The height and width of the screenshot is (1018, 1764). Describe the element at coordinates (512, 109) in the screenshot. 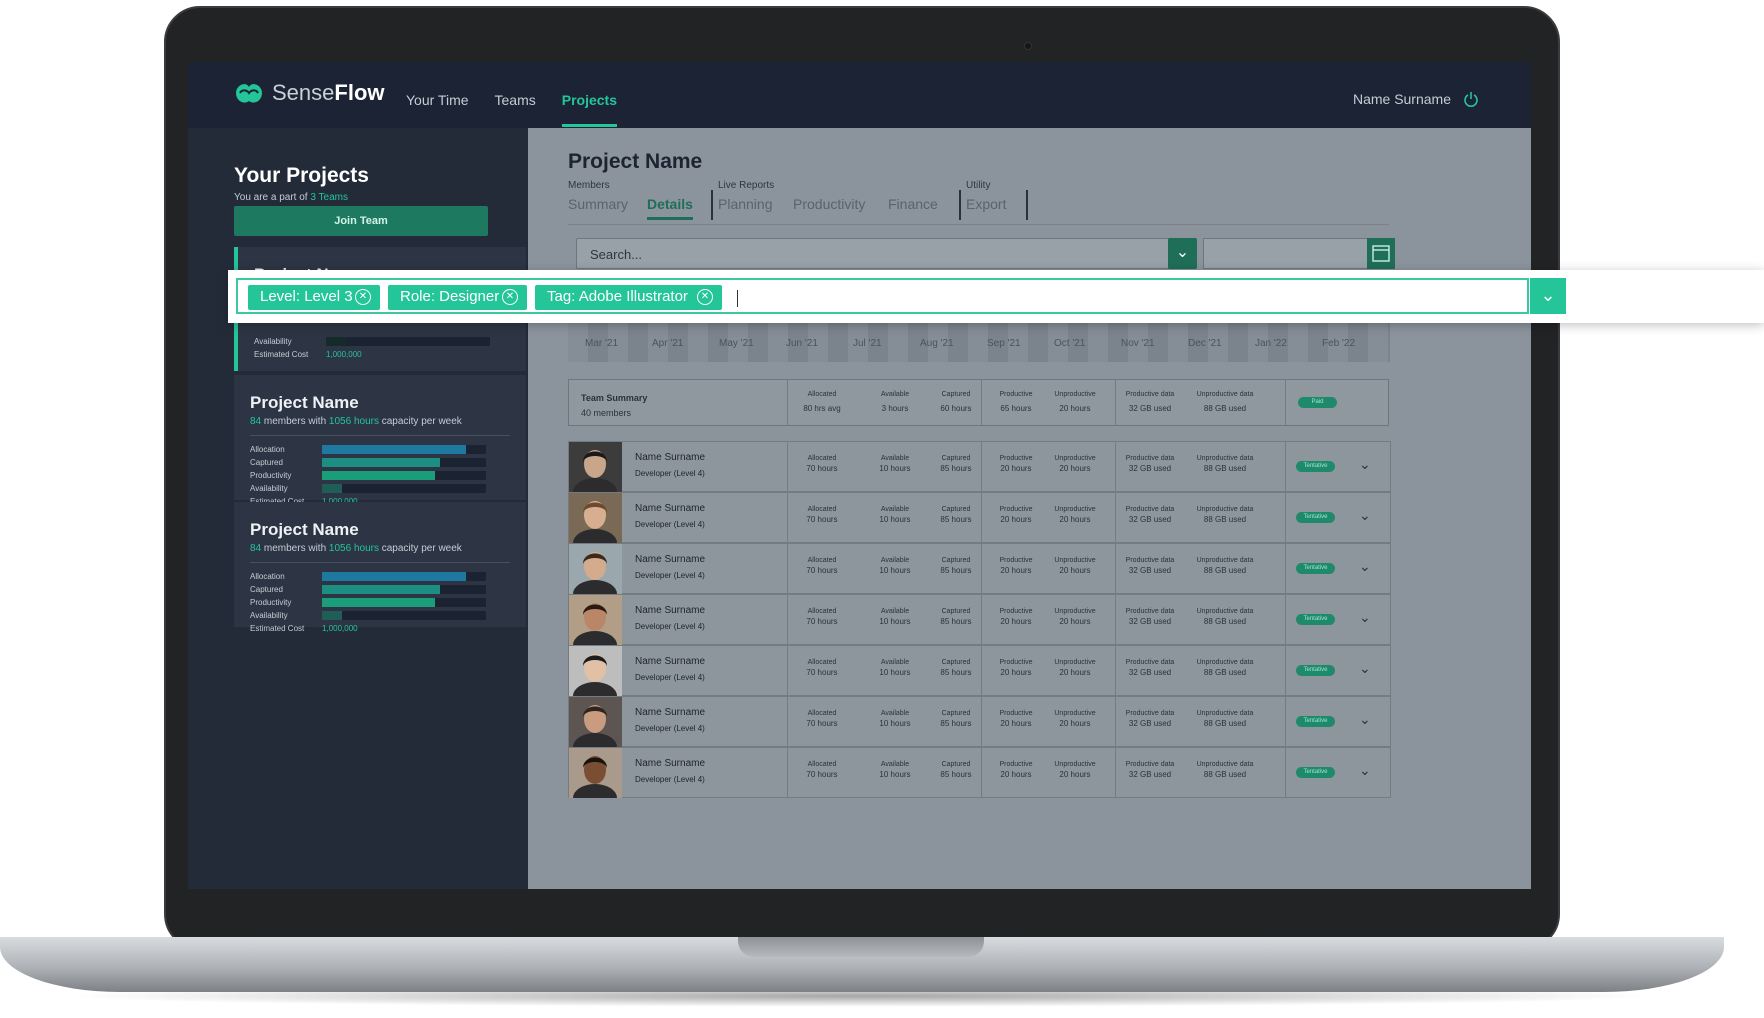

I see `main-nav: Your Time Teams Projects` at that location.